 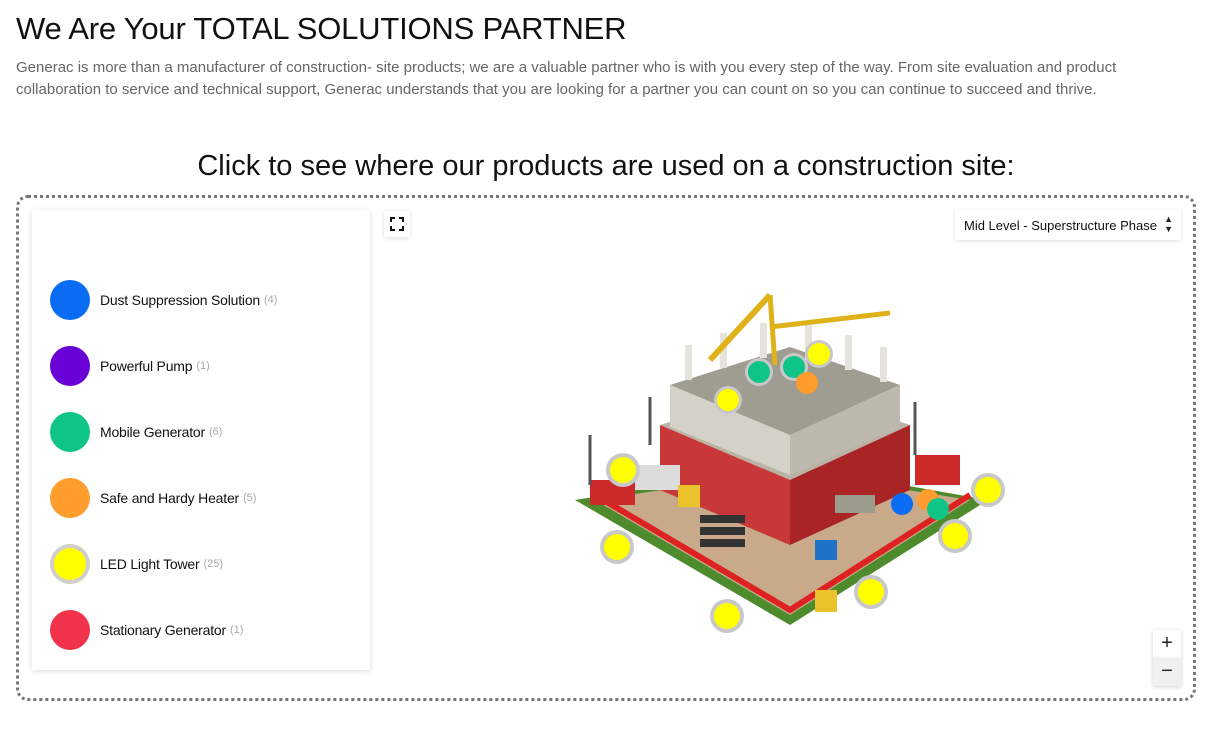 I want to click on legend-label: Dust Suppression Solution, so click(x=180, y=300).